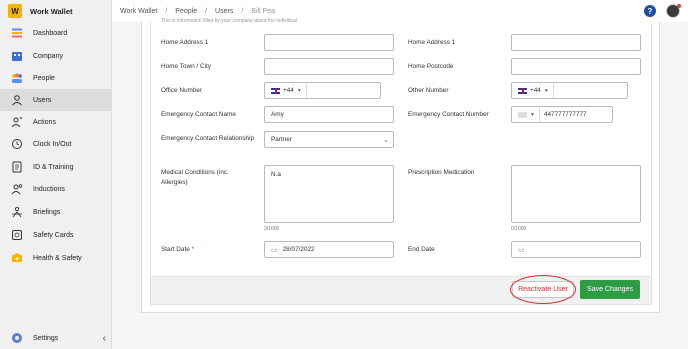 Image resolution: width=688 pixels, height=349 pixels. What do you see at coordinates (565, 114) in the screenshot?
I see `emergency-contact-number-value: 447777777777` at bounding box center [565, 114].